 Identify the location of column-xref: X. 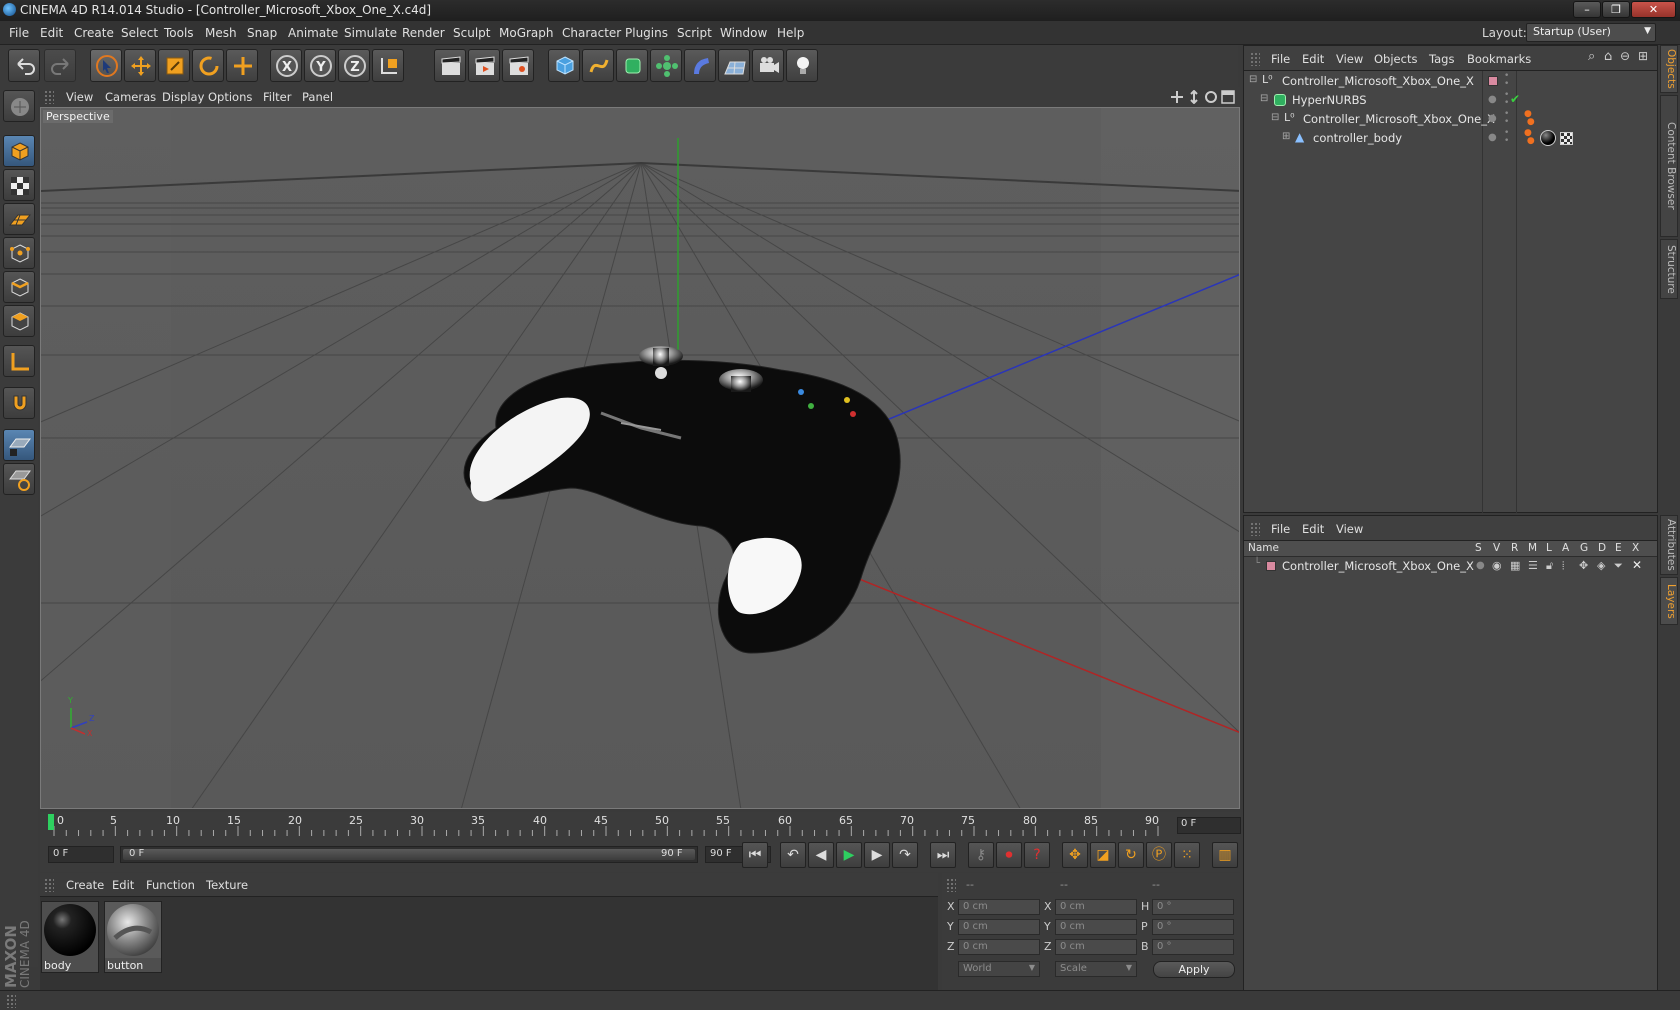
(1635, 548).